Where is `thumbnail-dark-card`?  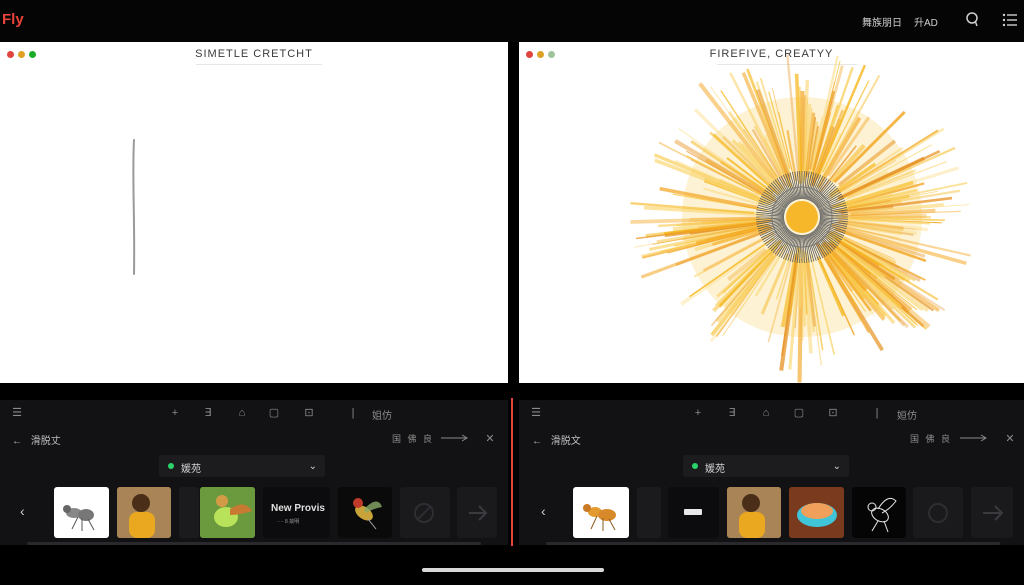 thumbnail-dark-card is located at coordinates (693, 512).